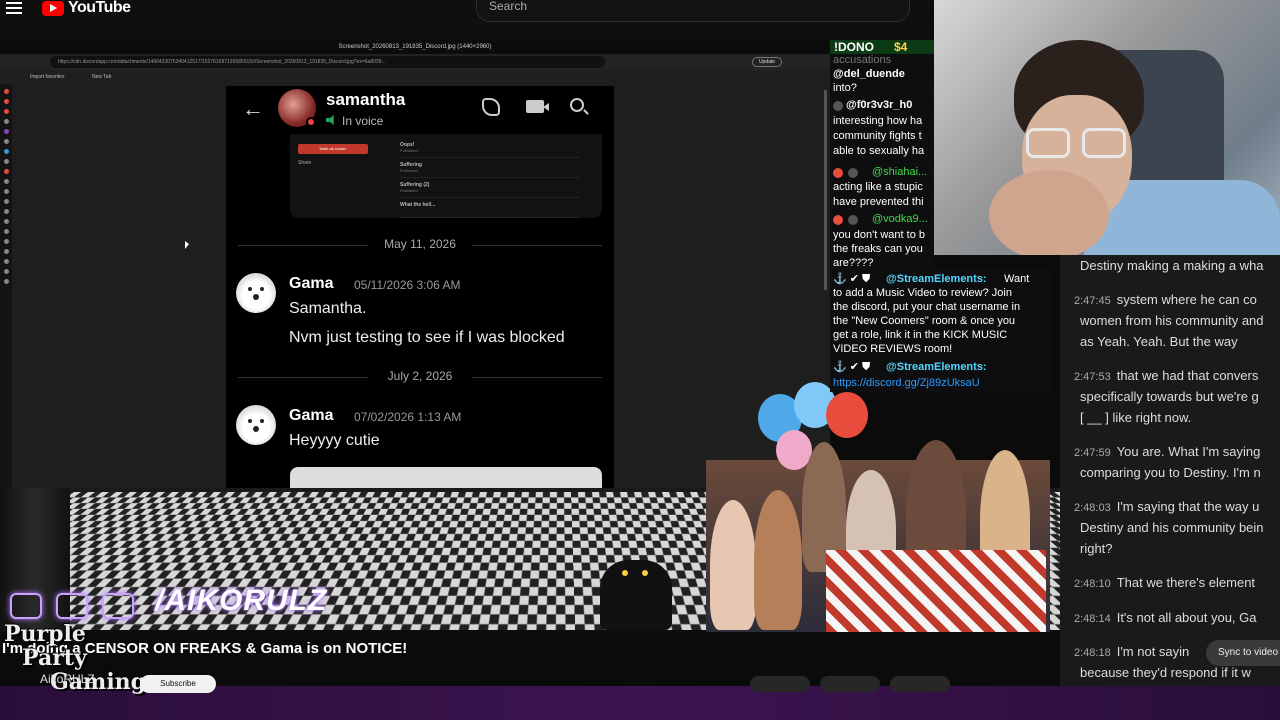  I want to click on se-message-line: the "New Coomers" room & once you, so click(924, 321).